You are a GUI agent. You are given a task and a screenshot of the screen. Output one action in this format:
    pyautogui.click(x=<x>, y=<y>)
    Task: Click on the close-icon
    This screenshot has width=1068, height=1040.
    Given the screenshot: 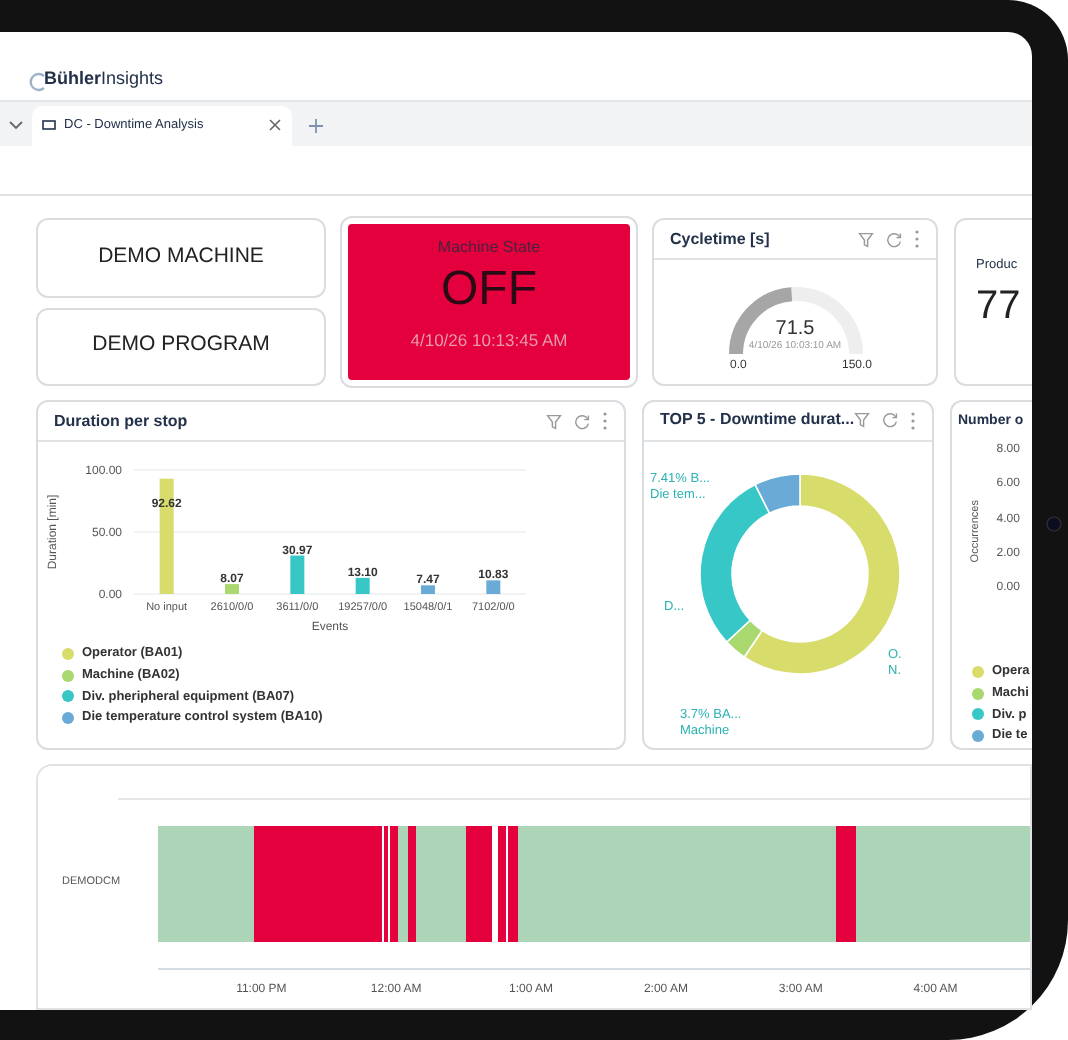 What is the action you would take?
    pyautogui.click(x=275, y=125)
    